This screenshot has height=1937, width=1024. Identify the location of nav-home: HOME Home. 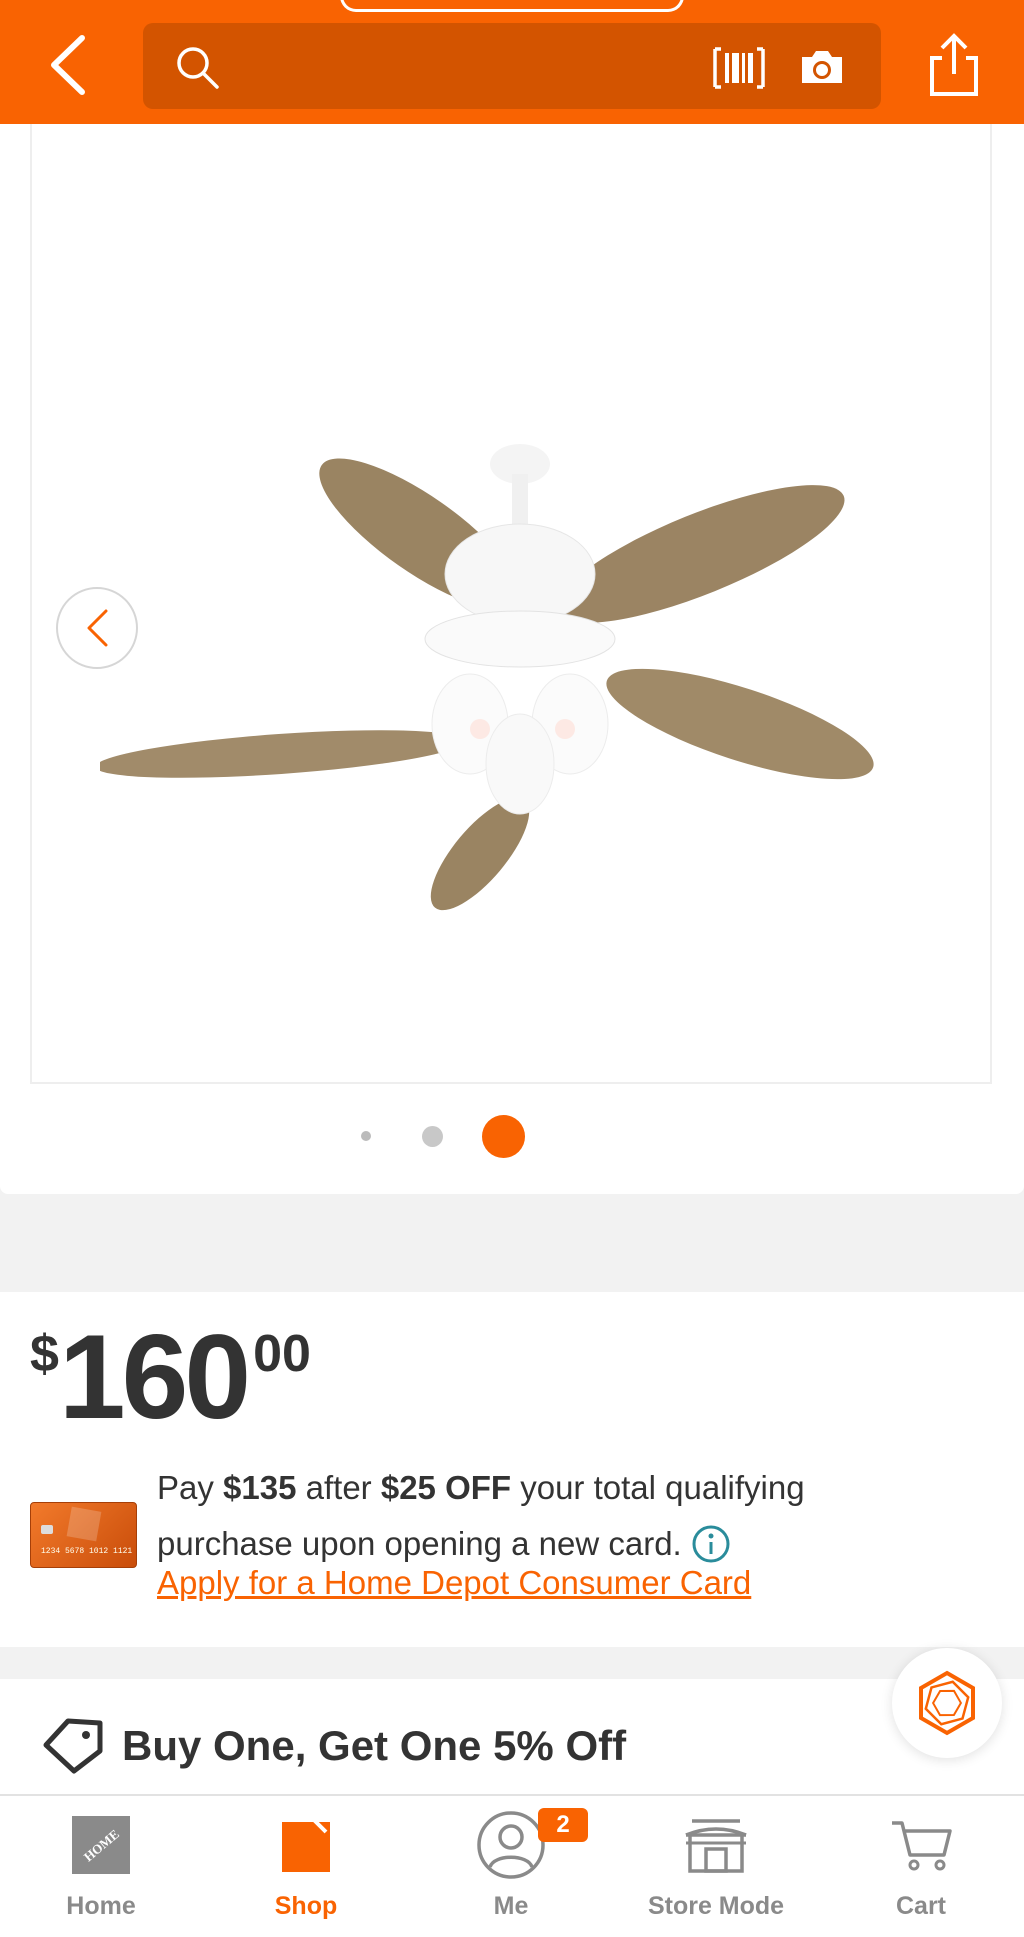
(101, 1866).